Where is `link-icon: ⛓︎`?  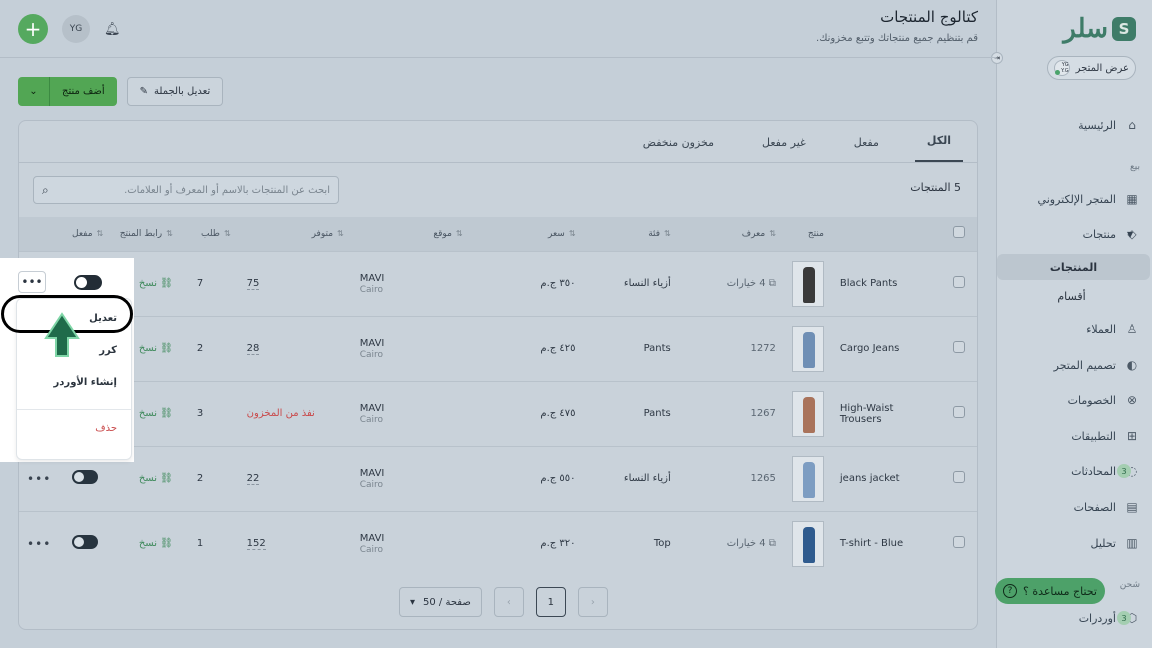 link-icon: ⛓︎ is located at coordinates (164, 544).